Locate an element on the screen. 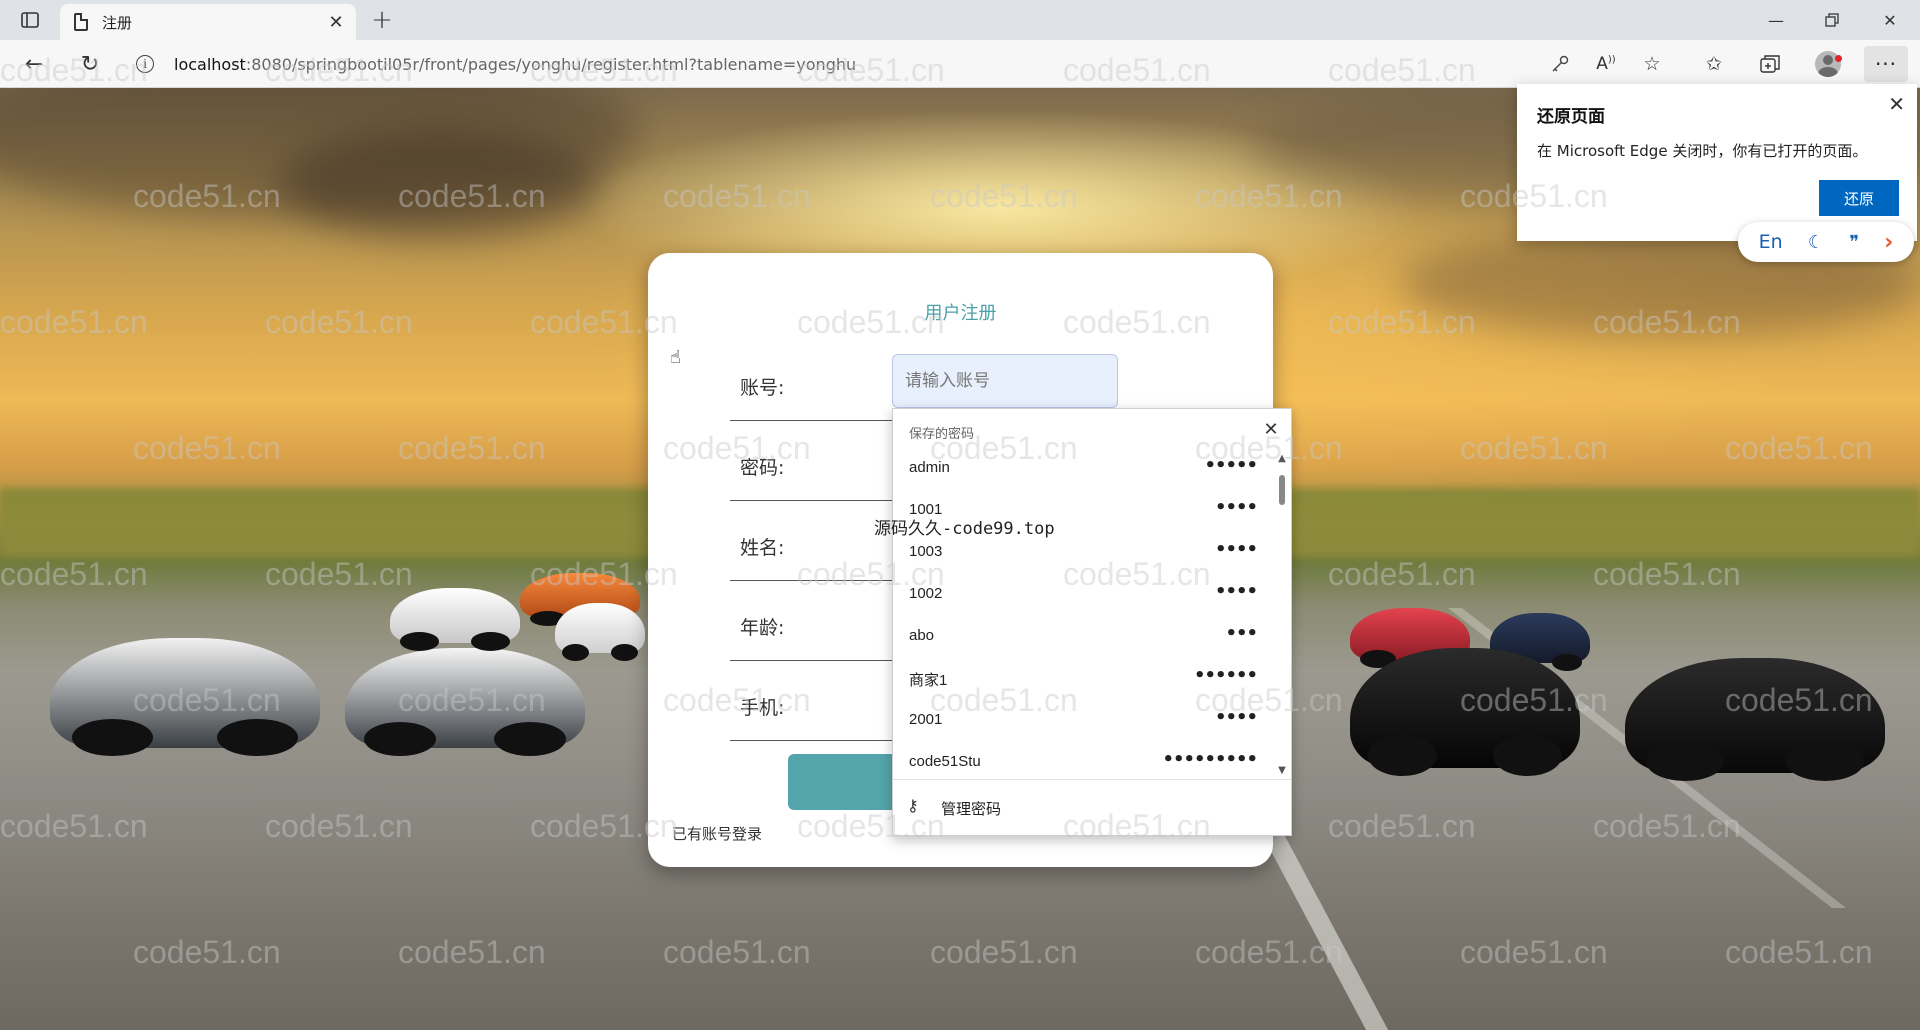 The height and width of the screenshot is (1030, 1920). saved-password-item: 1003 •••• is located at coordinates (1083, 554).